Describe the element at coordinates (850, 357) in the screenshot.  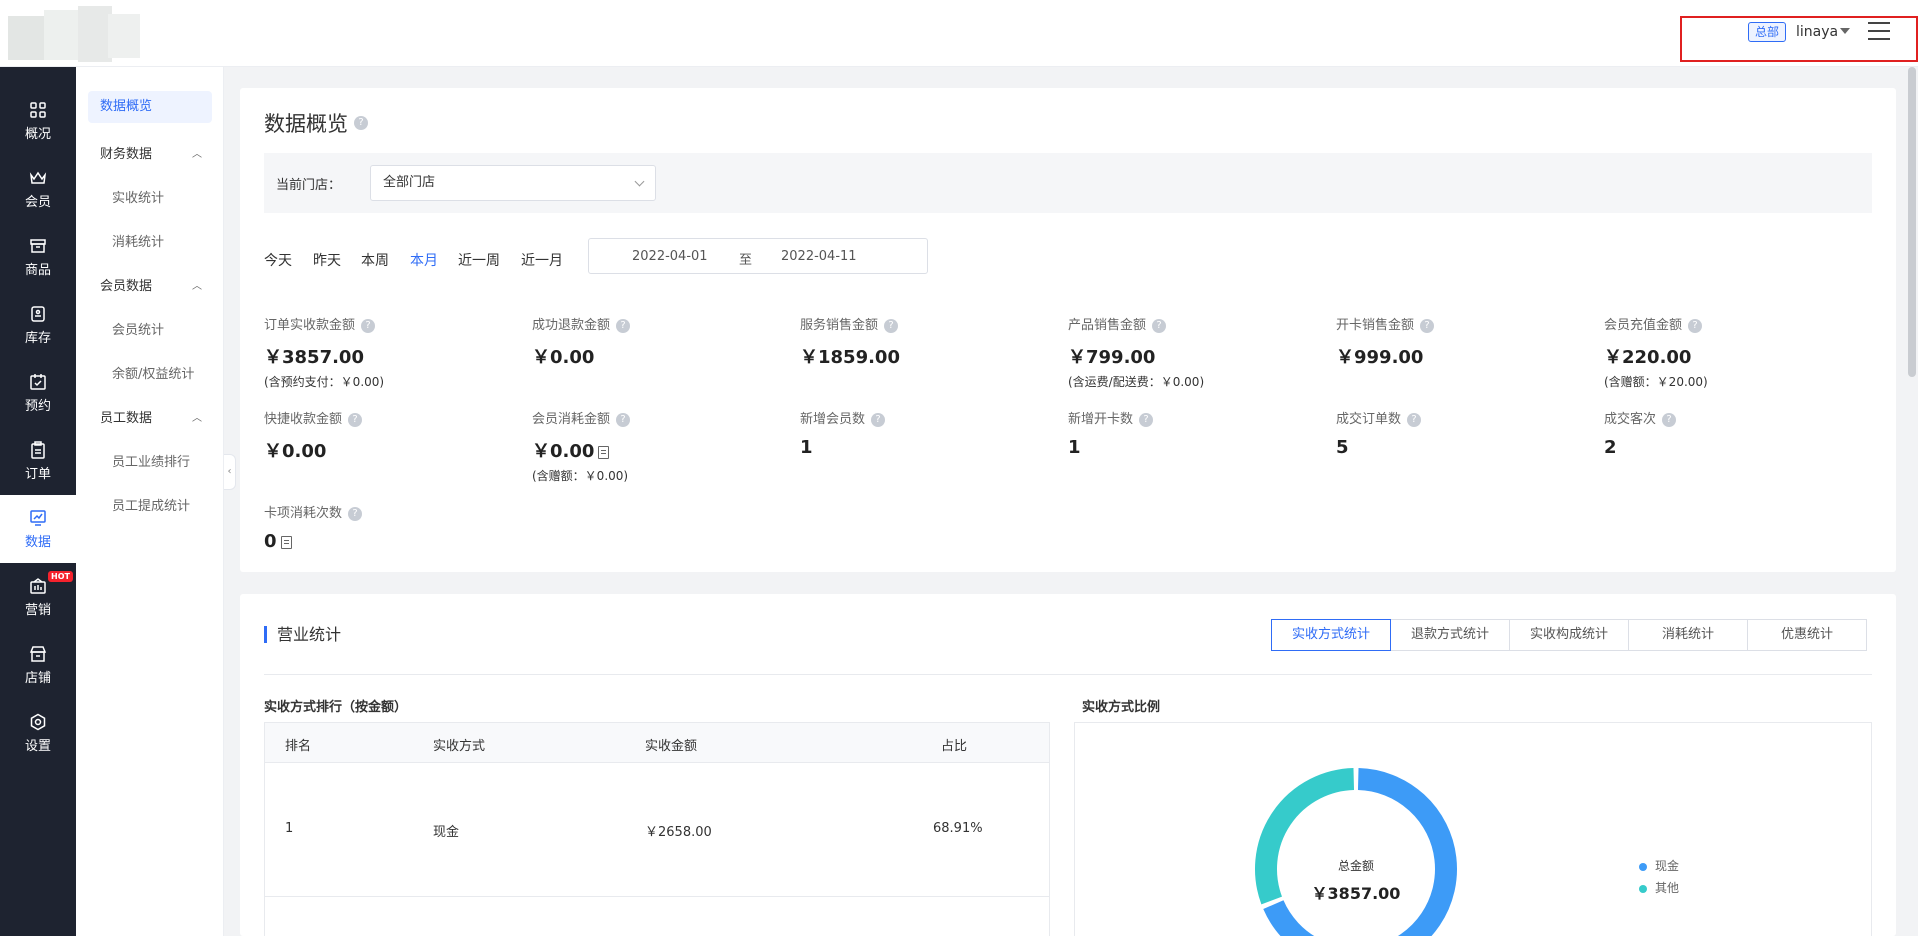
I see `stat-value: ￥1859.00` at that location.